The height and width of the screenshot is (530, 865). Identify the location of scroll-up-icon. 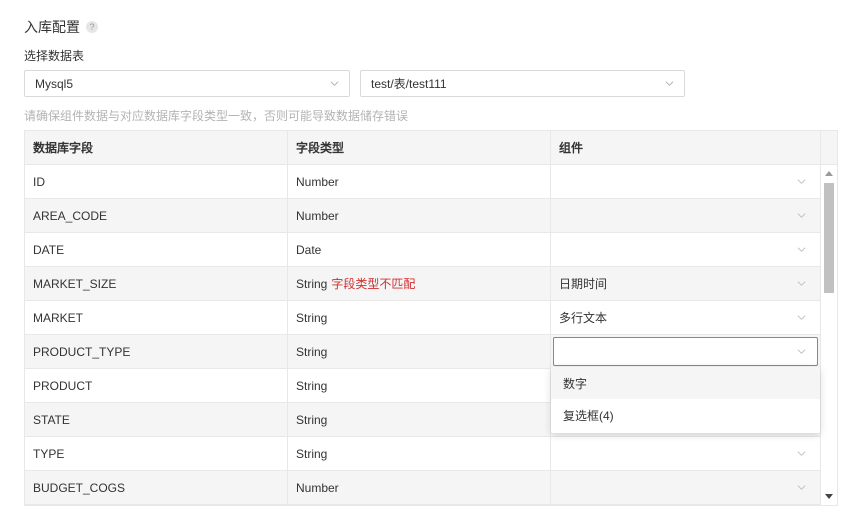
(829, 173).